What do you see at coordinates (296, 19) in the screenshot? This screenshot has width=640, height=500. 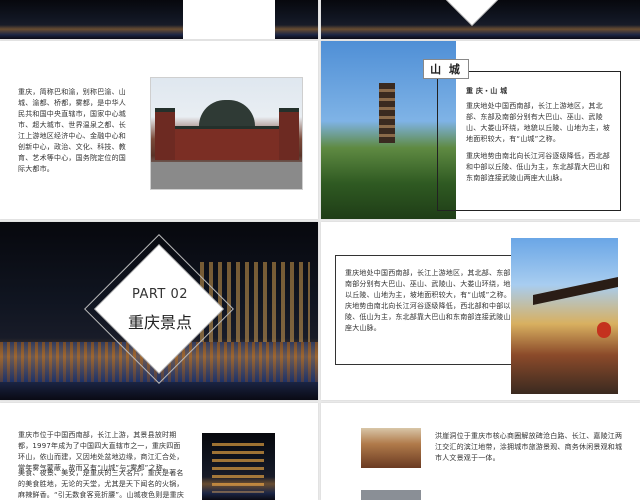 I see `night-bridge-photo` at bounding box center [296, 19].